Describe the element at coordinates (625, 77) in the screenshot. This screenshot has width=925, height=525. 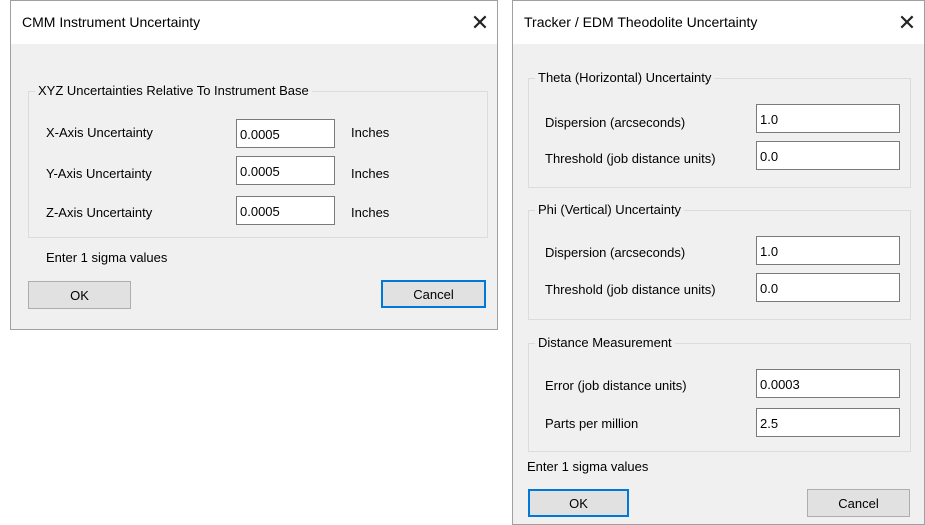
I see `group-label: Theta (Horizontal) Uncertainty` at that location.